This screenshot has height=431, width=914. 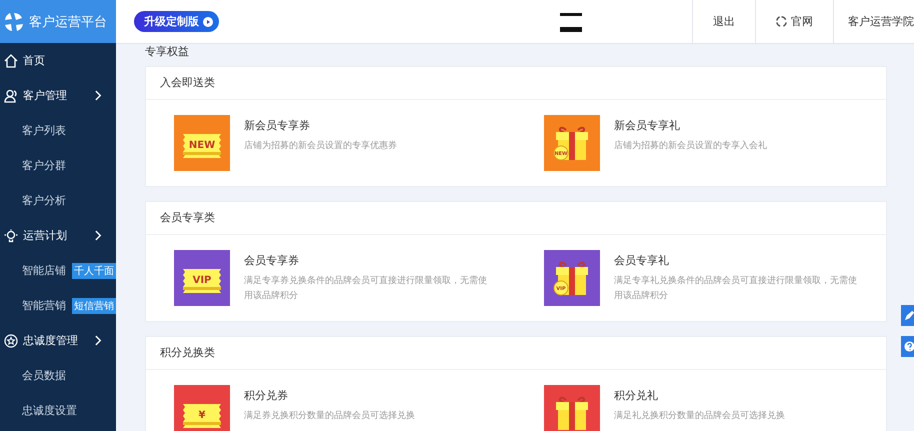 I want to click on benefit-description: 满足券兑换积分数量的品牌会员可选择兑换, so click(x=330, y=416).